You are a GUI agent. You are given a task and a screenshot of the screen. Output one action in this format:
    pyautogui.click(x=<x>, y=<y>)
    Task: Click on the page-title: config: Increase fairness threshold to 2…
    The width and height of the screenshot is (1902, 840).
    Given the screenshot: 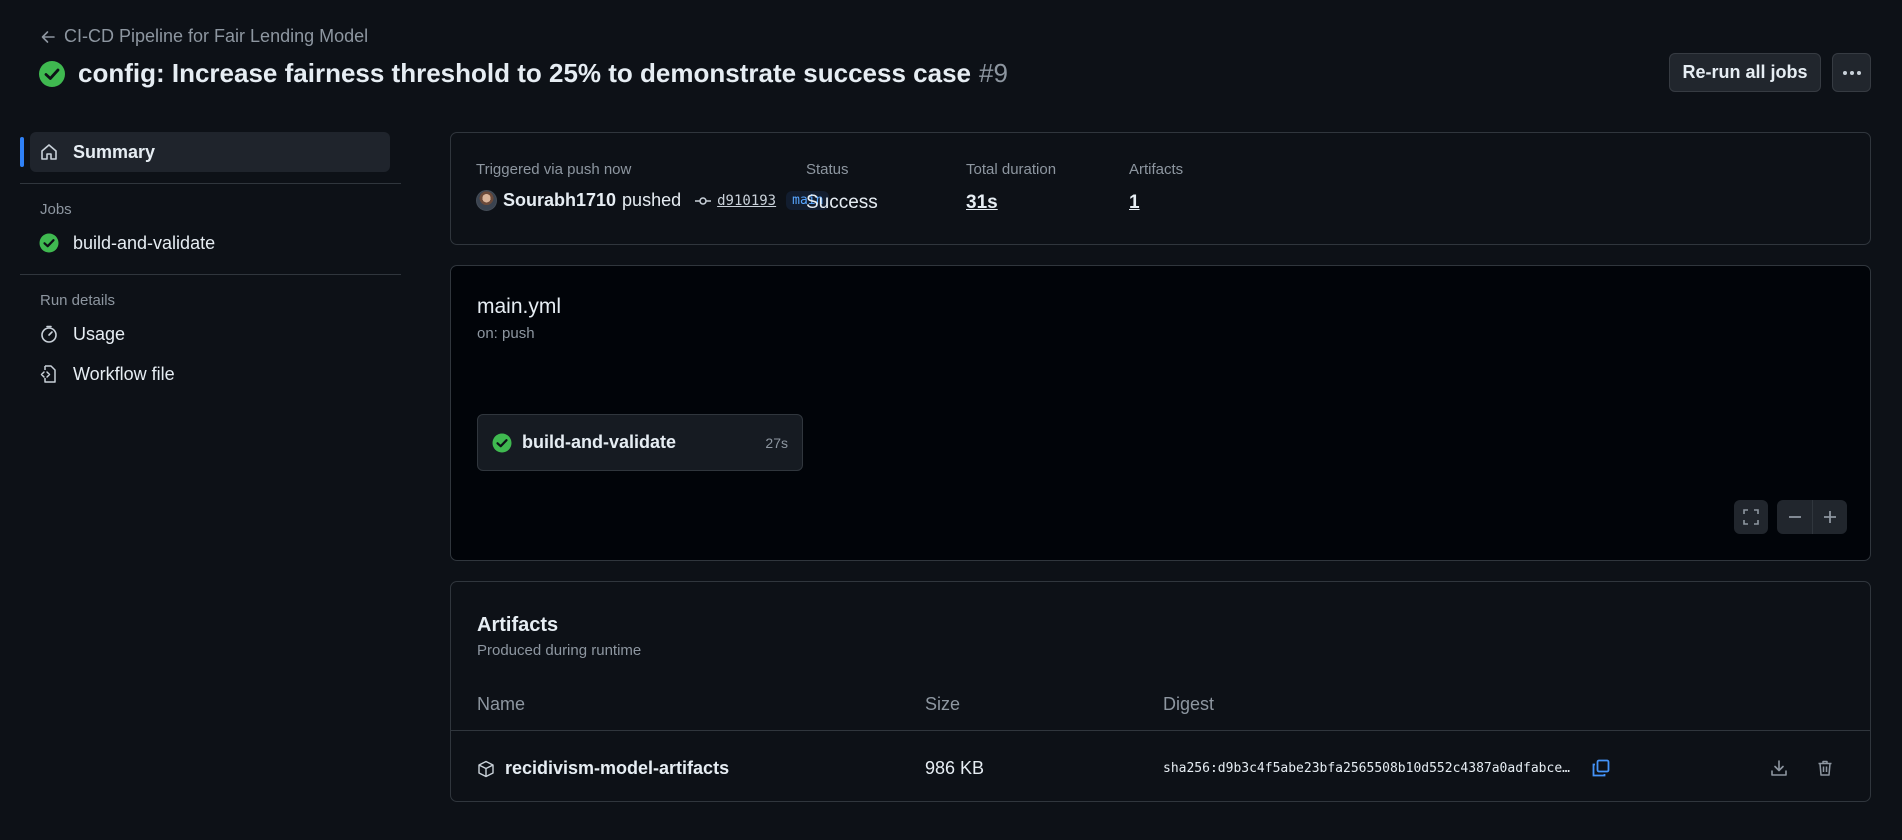 What is the action you would take?
    pyautogui.click(x=543, y=73)
    